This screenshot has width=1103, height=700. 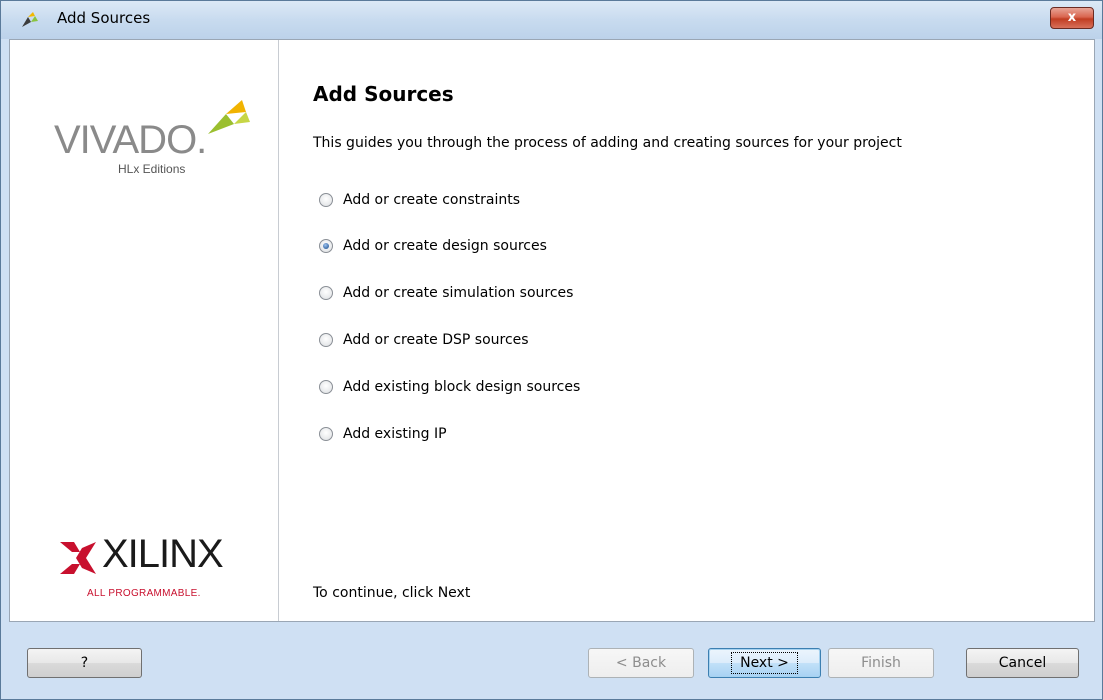 What do you see at coordinates (551, 20) in the screenshot?
I see `title-bar: Add Sources x` at bounding box center [551, 20].